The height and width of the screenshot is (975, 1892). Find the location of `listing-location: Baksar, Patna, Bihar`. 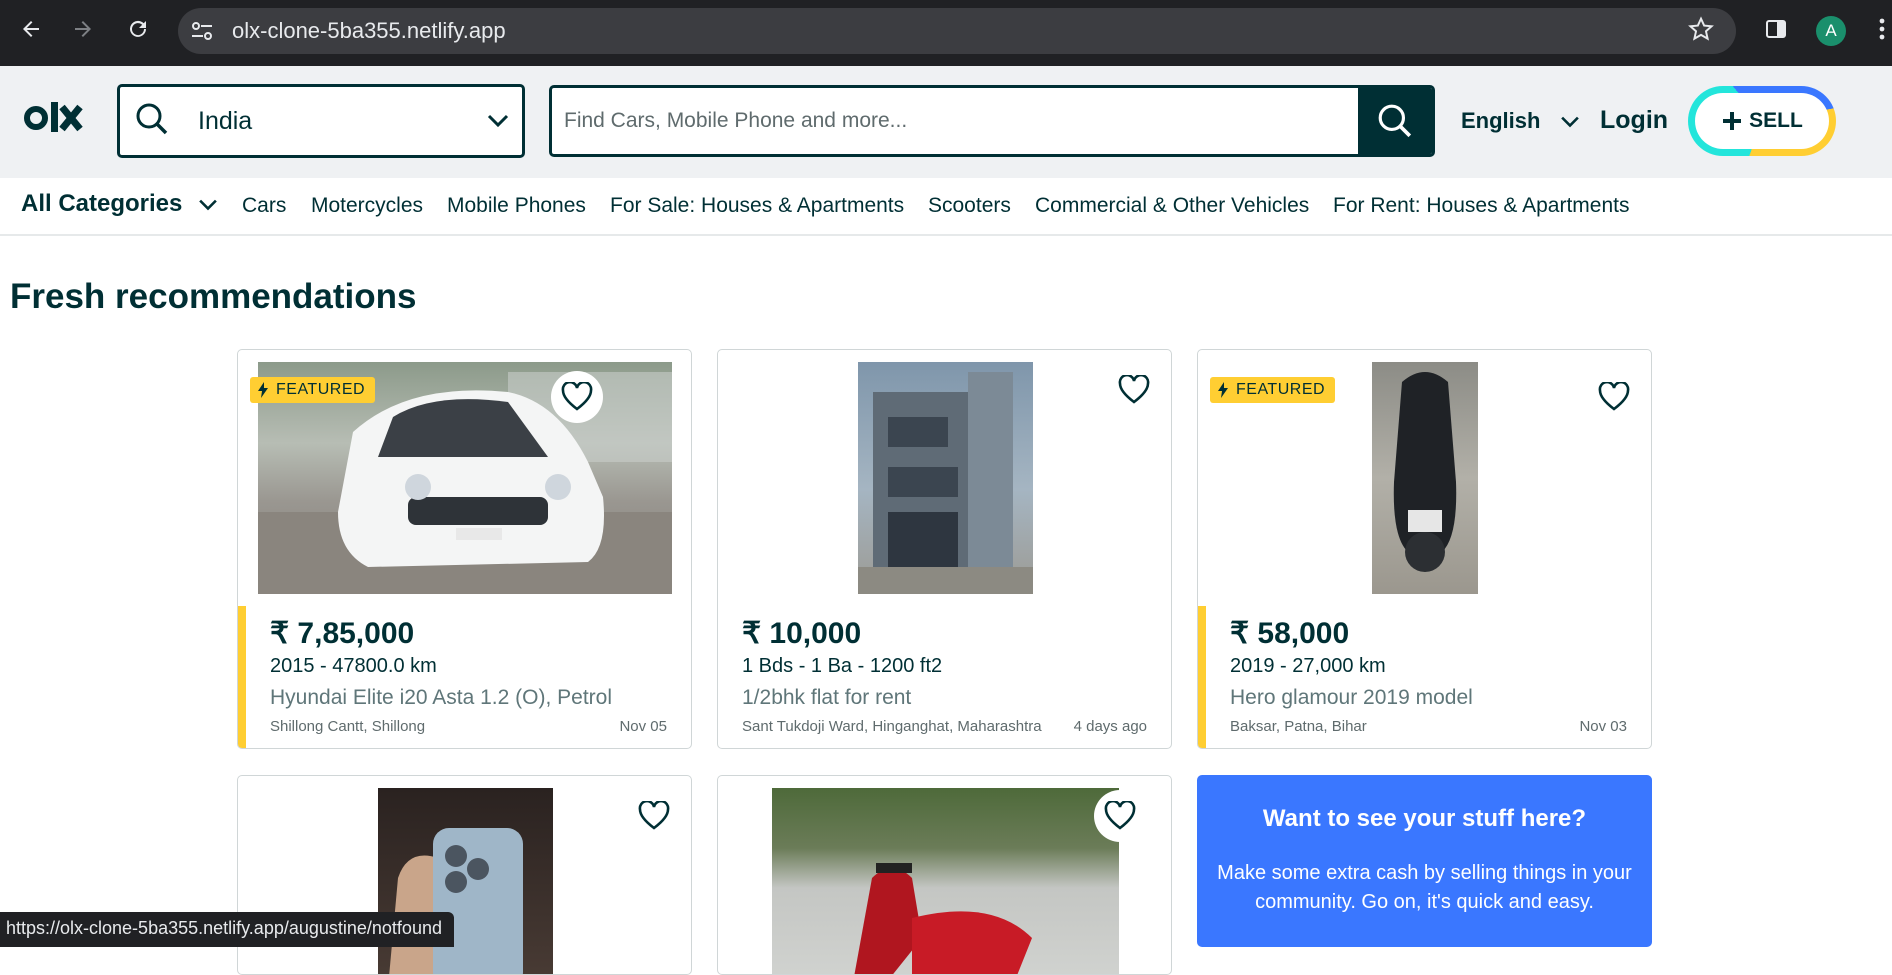

listing-location: Baksar, Patna, Bihar is located at coordinates (1298, 726).